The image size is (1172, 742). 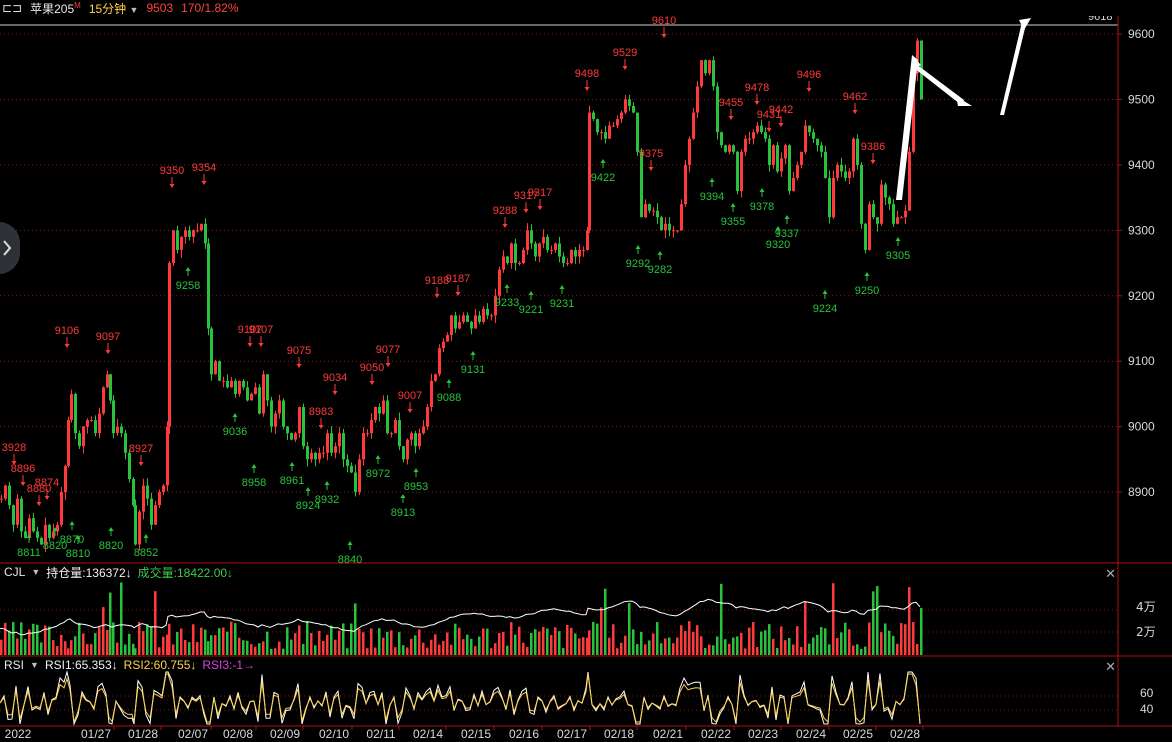 I want to click on low-marker-label: 9221, so click(x=531, y=310).